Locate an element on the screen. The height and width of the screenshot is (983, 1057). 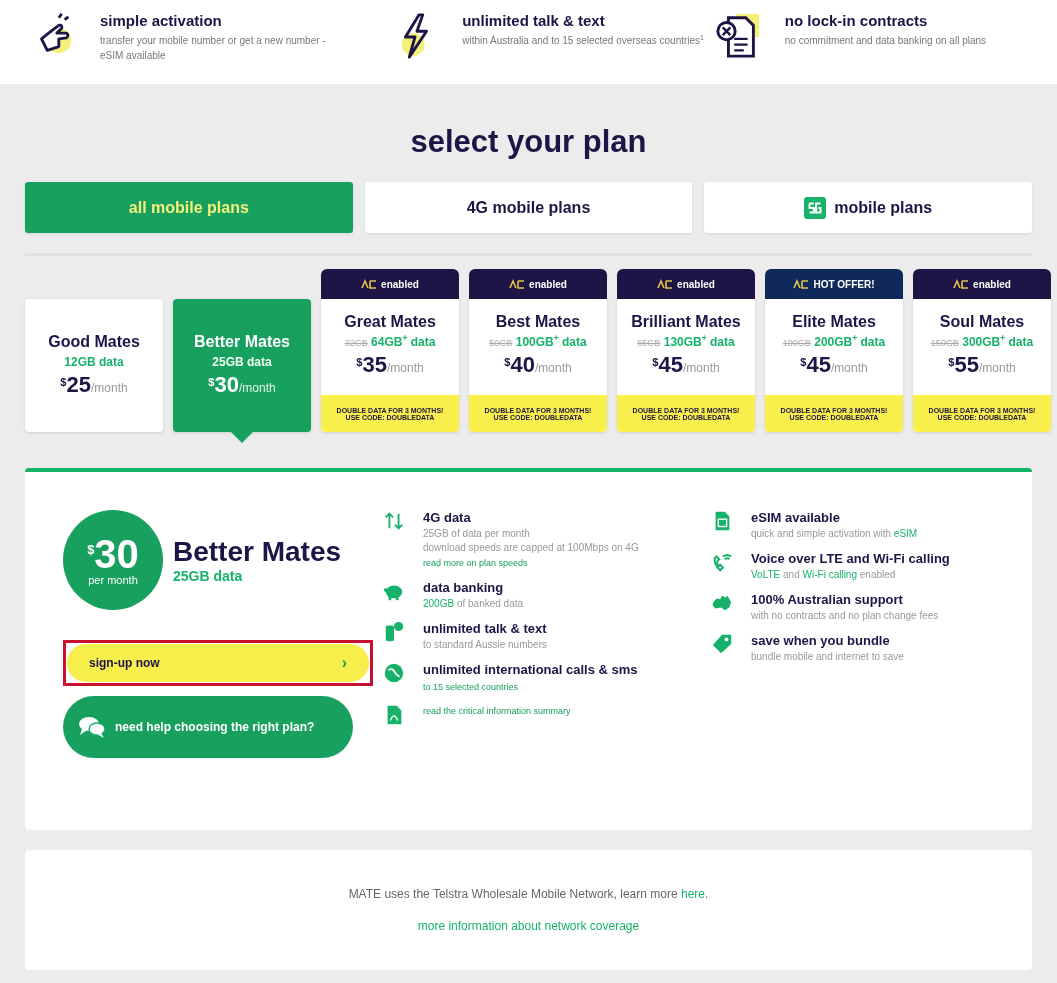
feature-link: read more on plan speeds is located at coordinates (531, 563).